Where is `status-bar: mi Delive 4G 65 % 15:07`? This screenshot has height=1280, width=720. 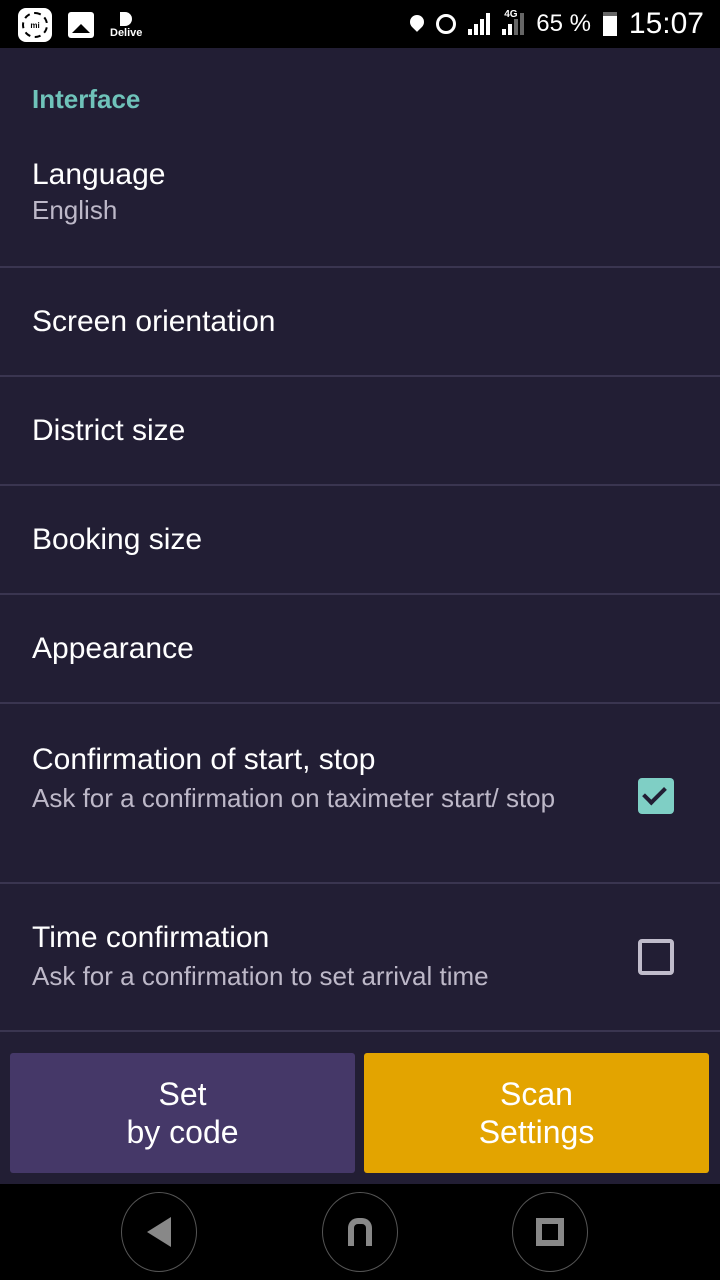
status-bar: mi Delive 4G 65 % 15:07 is located at coordinates (360, 24).